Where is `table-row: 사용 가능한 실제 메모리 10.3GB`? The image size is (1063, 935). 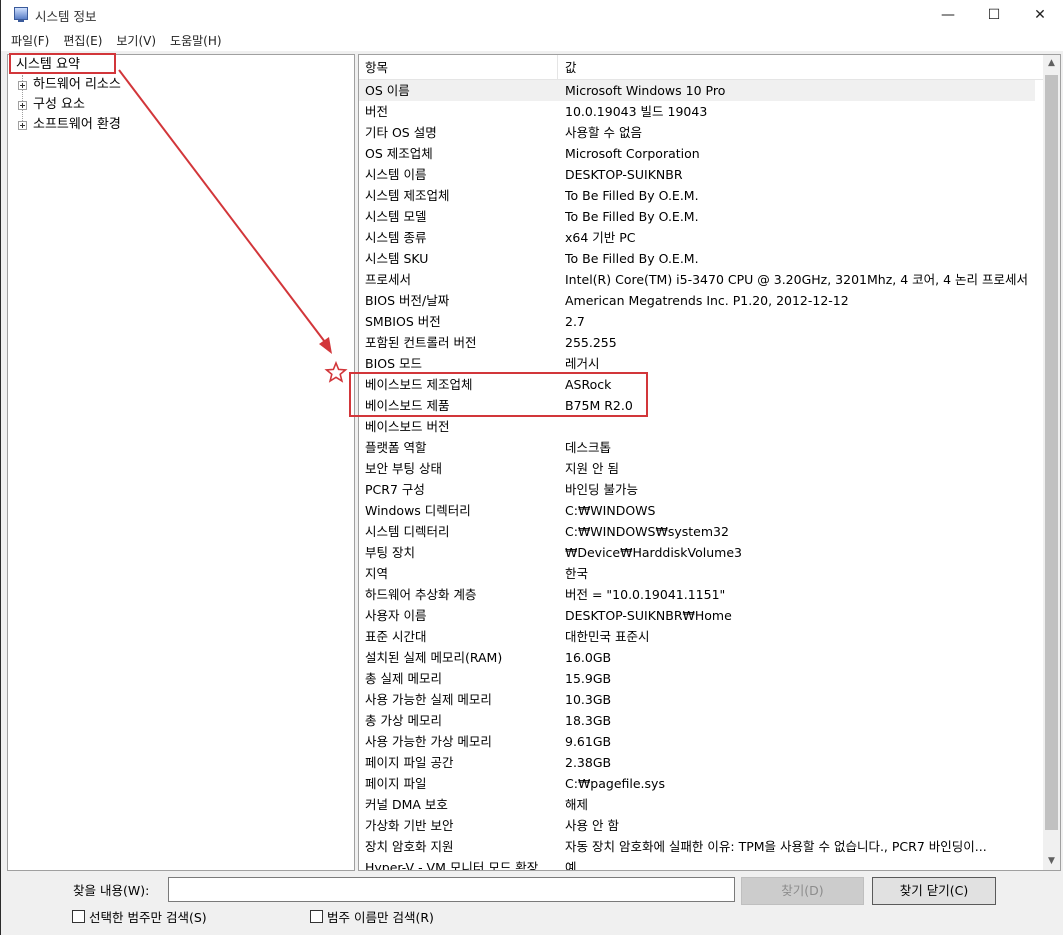 table-row: 사용 가능한 실제 메모리 10.3GB is located at coordinates (701, 699).